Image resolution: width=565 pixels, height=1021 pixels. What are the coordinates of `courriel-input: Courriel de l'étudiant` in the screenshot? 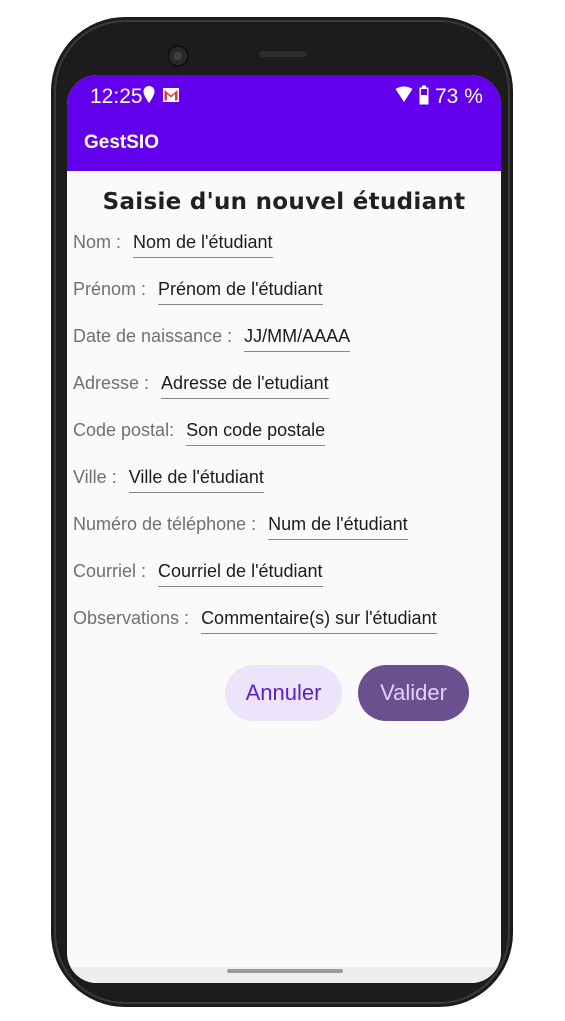 It's located at (240, 571).